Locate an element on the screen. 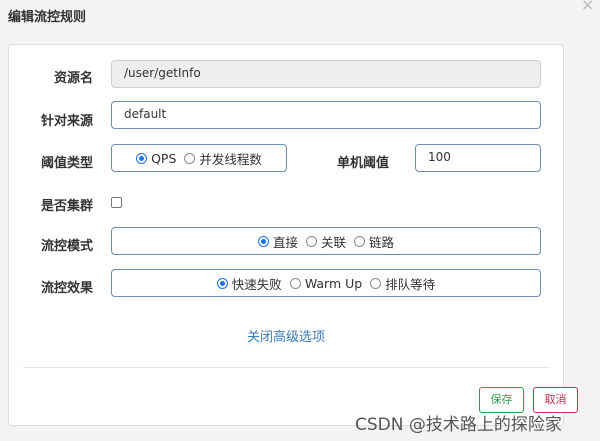 The height and width of the screenshot is (441, 600). radio-warm-up-label: Warm Up is located at coordinates (333, 283).